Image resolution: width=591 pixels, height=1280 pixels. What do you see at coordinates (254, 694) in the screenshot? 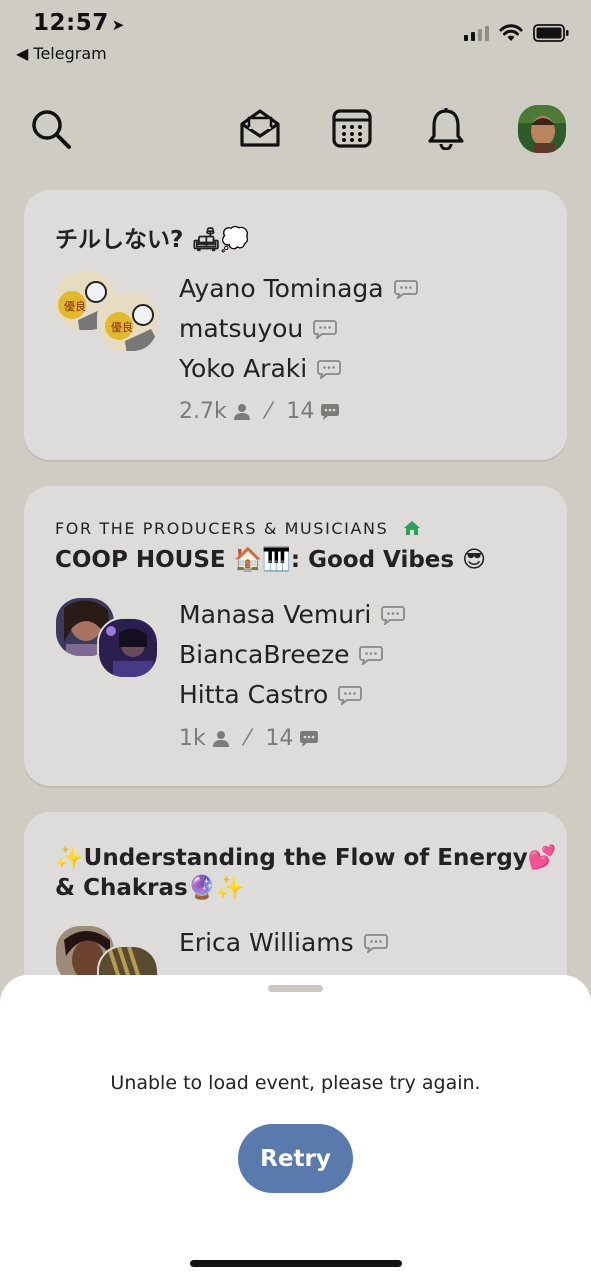
I see `speaker-name-text: Hitta Castro` at bounding box center [254, 694].